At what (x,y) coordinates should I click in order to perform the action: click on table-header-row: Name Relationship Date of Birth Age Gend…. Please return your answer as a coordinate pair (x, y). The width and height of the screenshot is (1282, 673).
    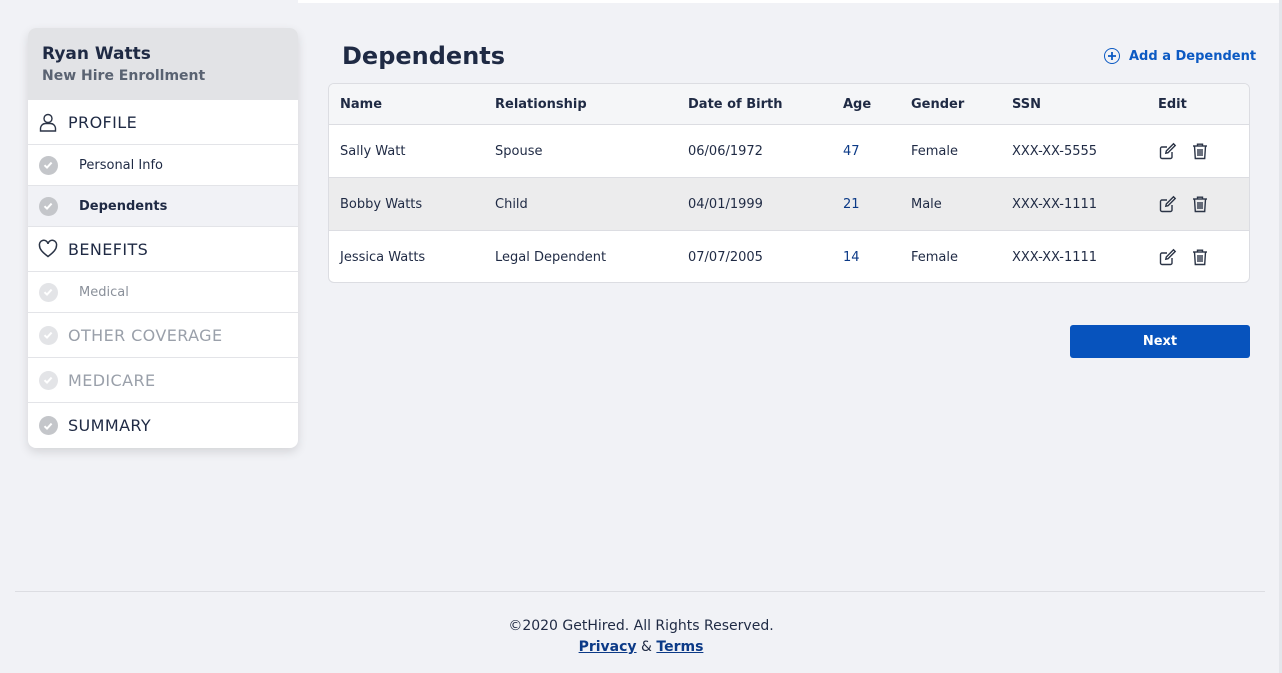
    Looking at the image, I should click on (789, 104).